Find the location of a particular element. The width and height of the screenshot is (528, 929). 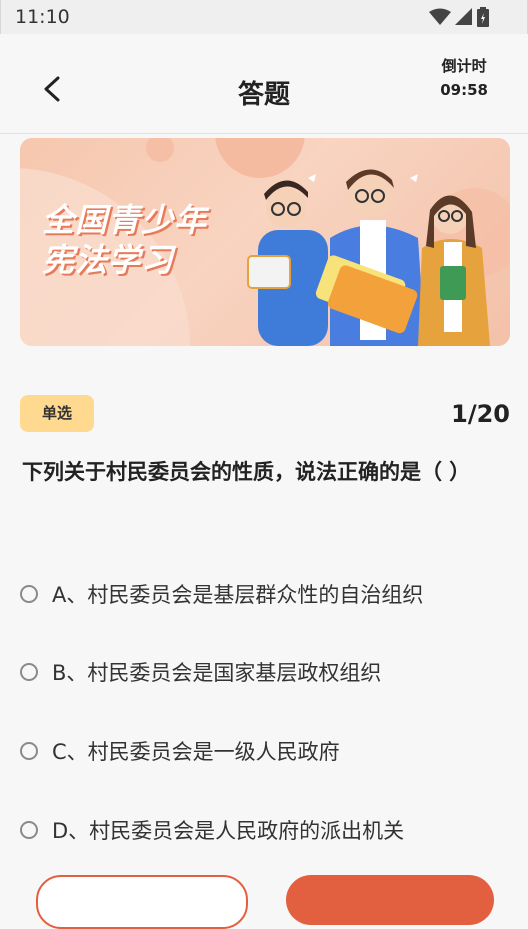

status-time: 11:10 is located at coordinates (42, 17).